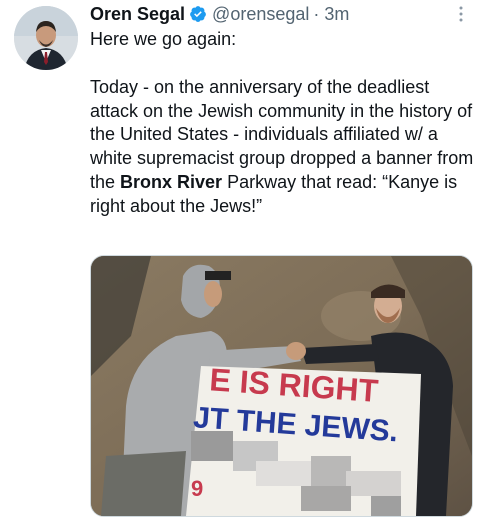 The image size is (485, 517). Describe the element at coordinates (197, 488) in the screenshot. I see `svg-text: 9` at that location.